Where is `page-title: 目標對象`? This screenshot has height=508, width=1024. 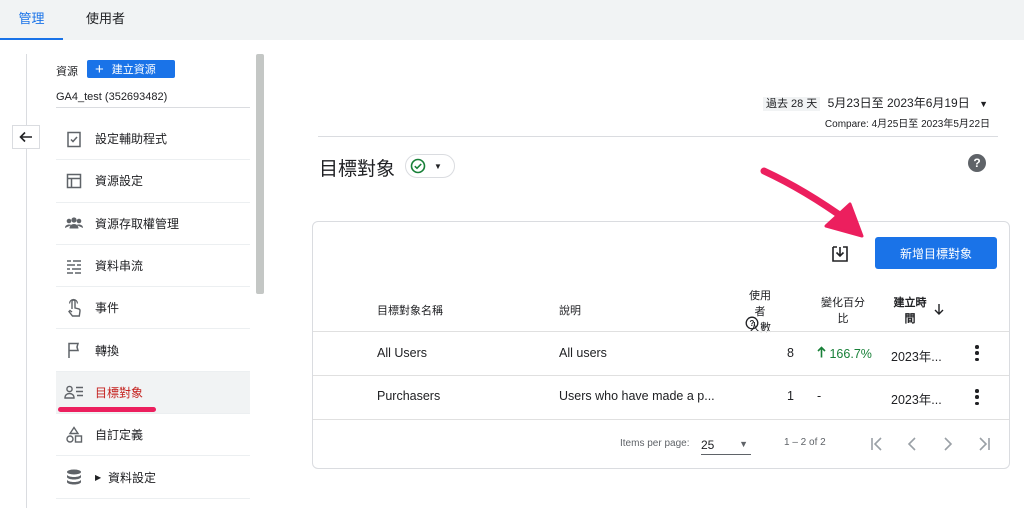 page-title: 目標對象 is located at coordinates (357, 169).